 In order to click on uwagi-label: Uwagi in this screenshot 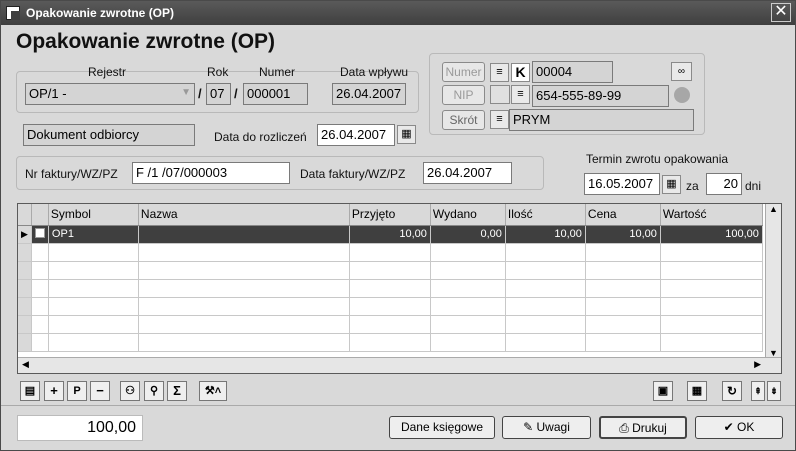, I will do `click(553, 427)`.